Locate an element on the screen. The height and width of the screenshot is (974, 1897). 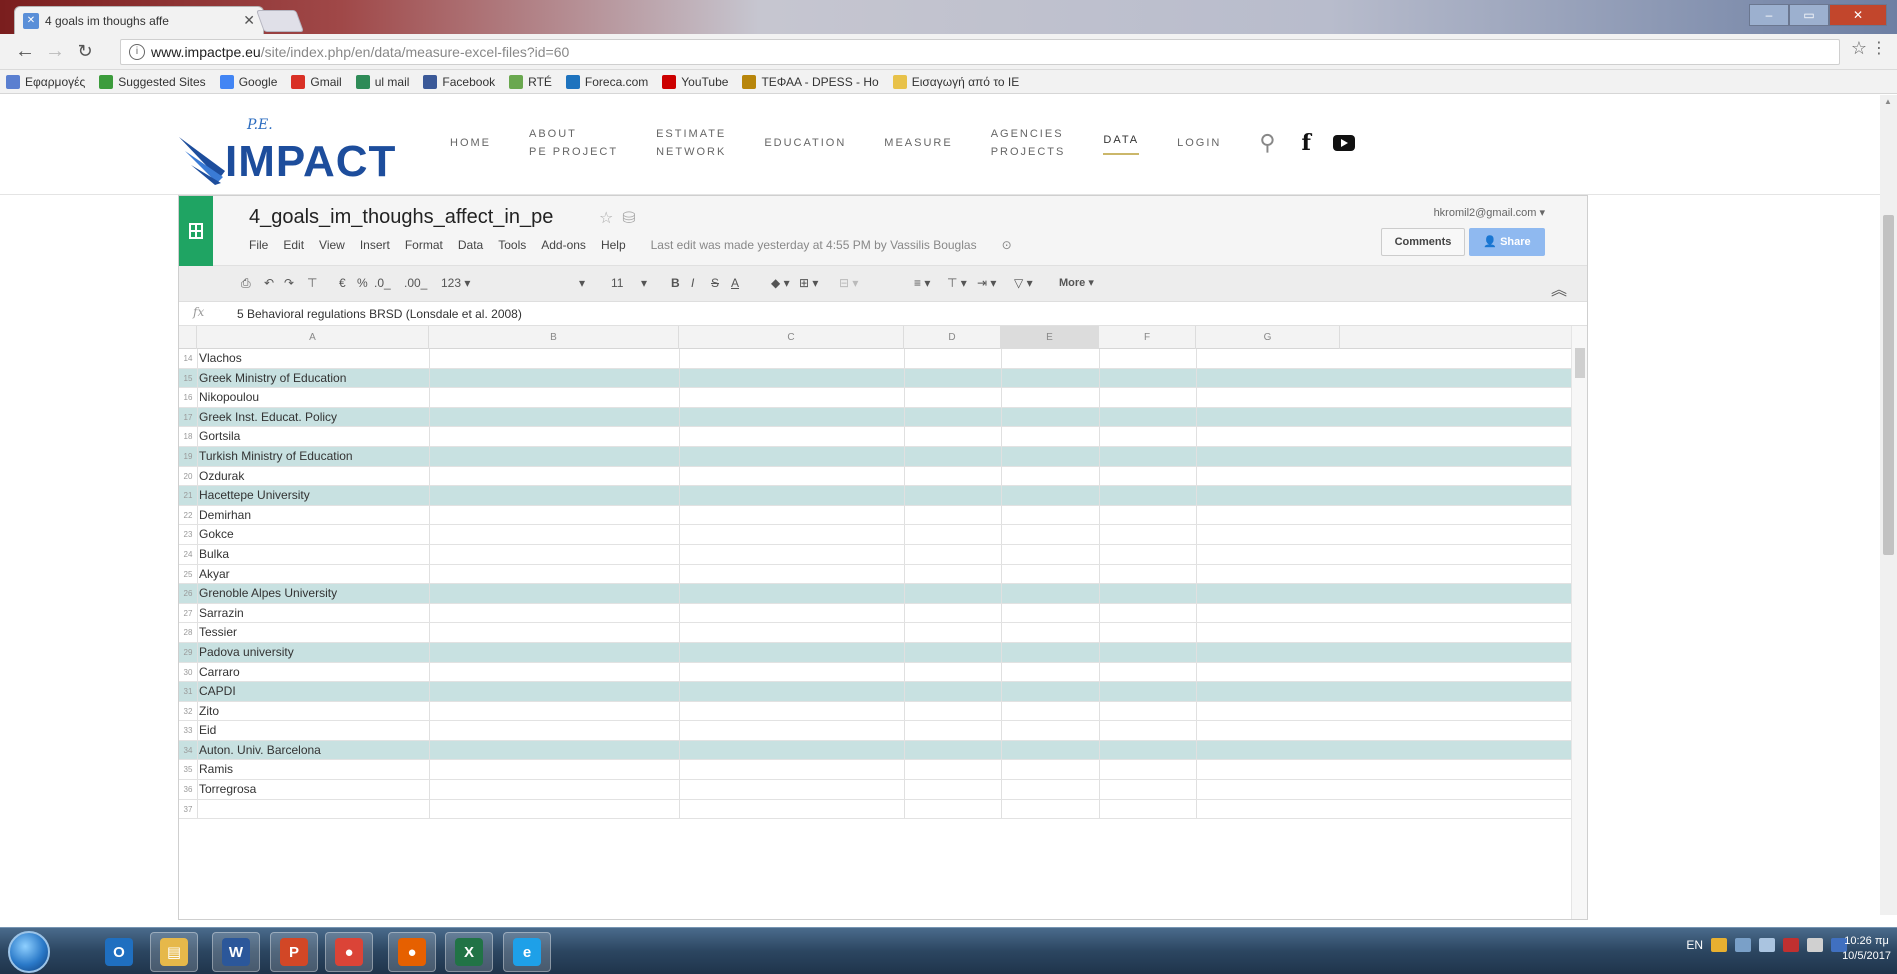
row-number: 34 is located at coordinates (188, 750).